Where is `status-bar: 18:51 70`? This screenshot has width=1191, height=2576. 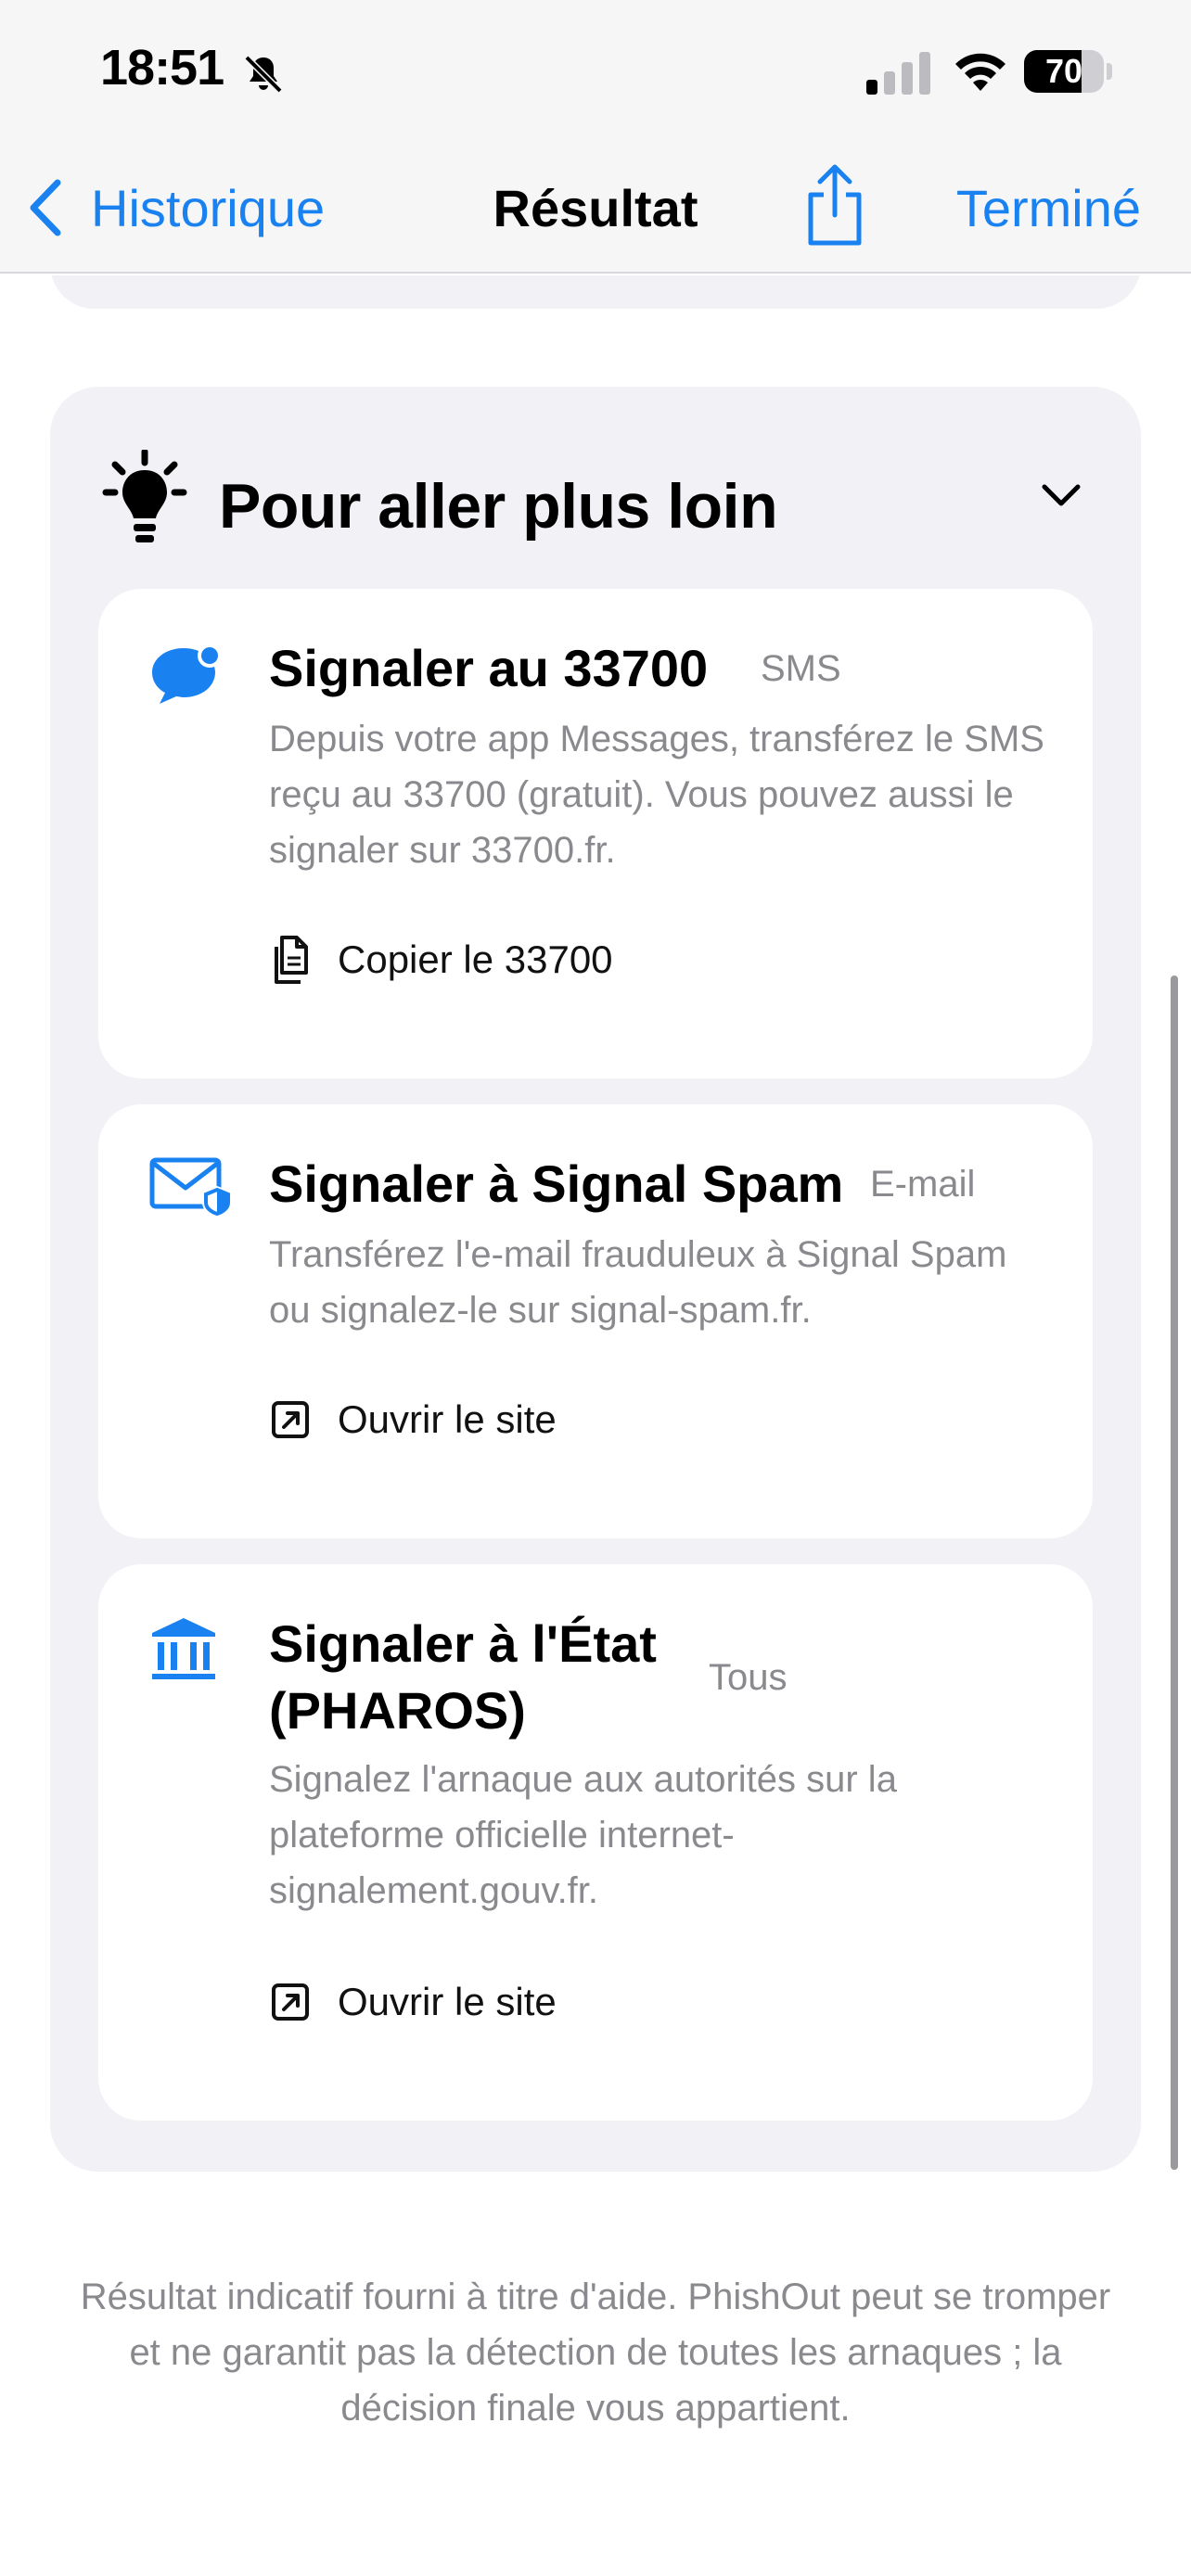 status-bar: 18:51 70 is located at coordinates (595, 74).